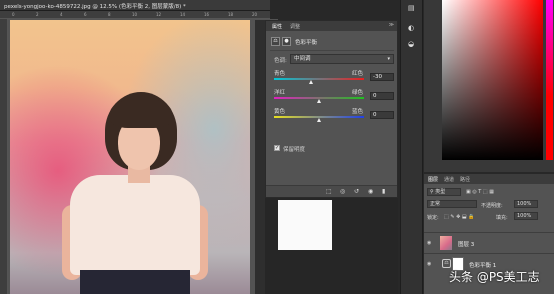  Describe the element at coordinates (260, 157) in the screenshot. I see `canvas-scrollbar` at that location.